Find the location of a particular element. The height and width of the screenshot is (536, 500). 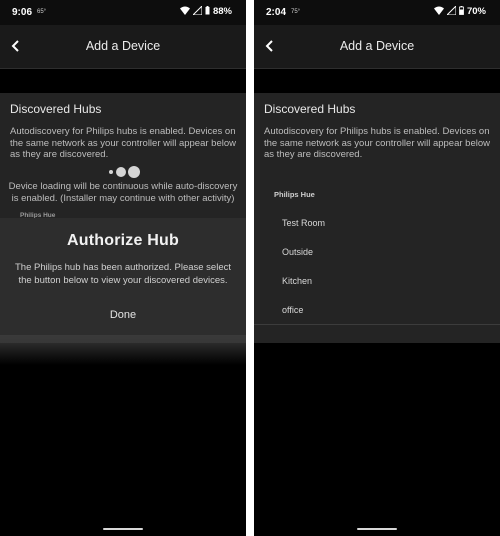

device-item: Test Room is located at coordinates (303, 223).